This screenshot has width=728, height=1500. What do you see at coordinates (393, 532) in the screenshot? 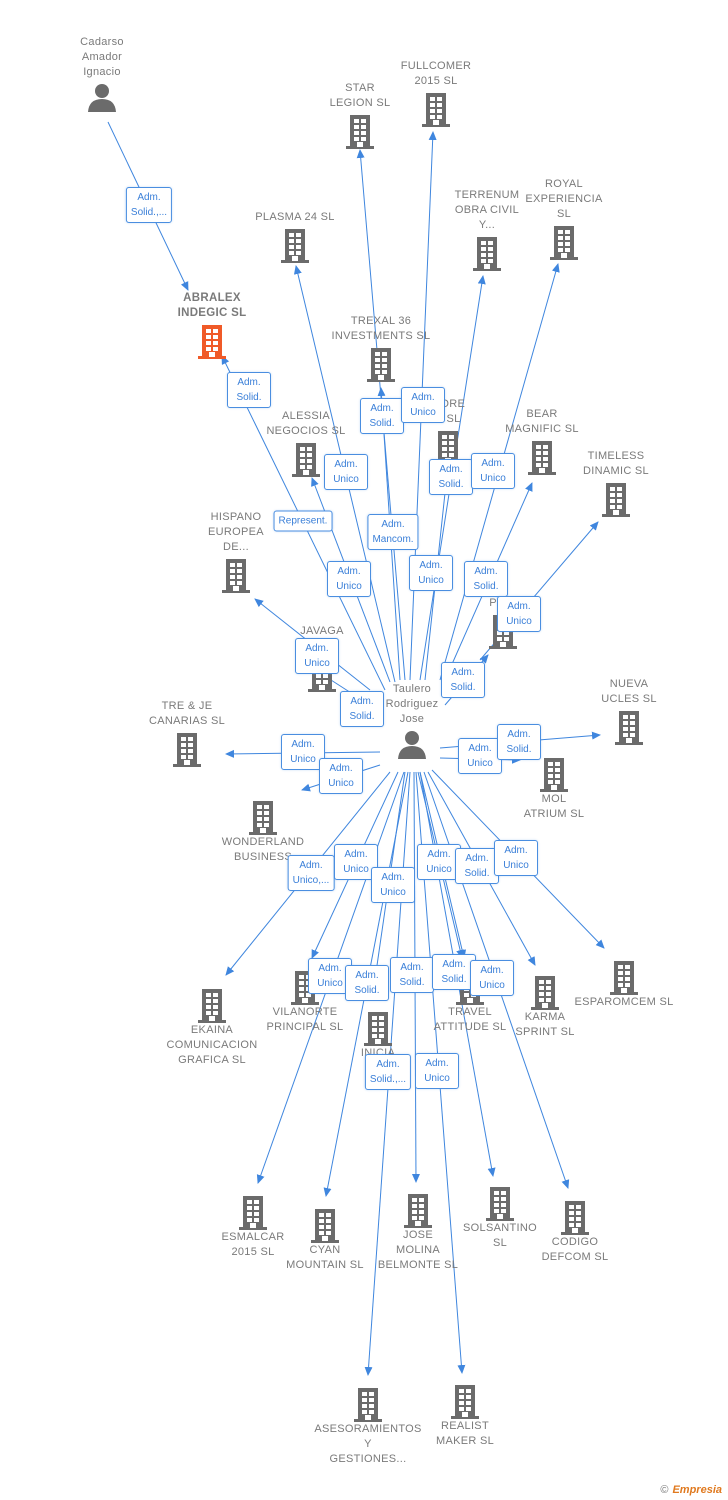
I see `role-label: Adm. Mancom.` at bounding box center [393, 532].